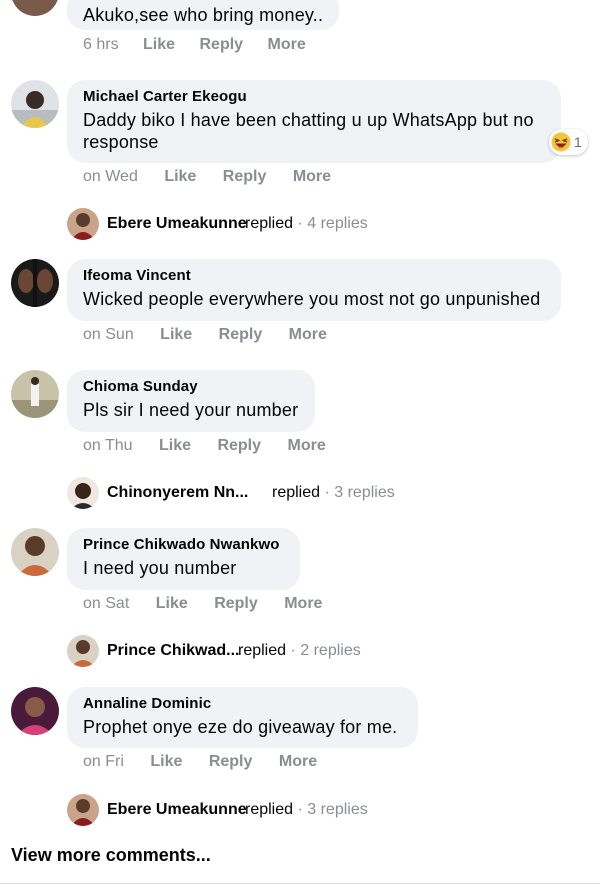 Image resolution: width=600 pixels, height=888 pixels. I want to click on comment-text: I need you number, so click(160, 568).